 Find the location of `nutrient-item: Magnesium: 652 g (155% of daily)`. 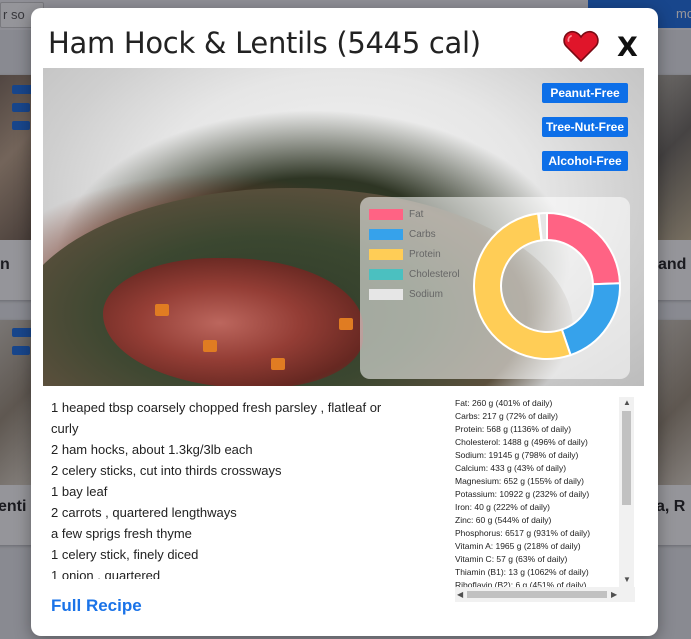

nutrient-item: Magnesium: 652 g (155% of daily) is located at coordinates (519, 481).